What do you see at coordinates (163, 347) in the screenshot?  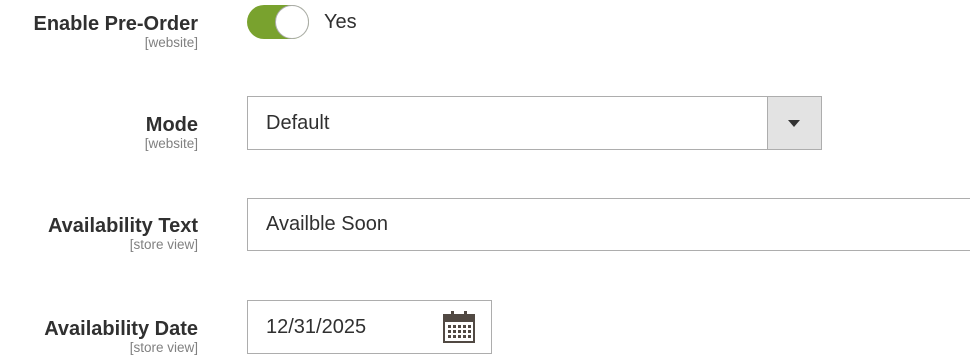 I see `availability-date-scope: [store view]` at bounding box center [163, 347].